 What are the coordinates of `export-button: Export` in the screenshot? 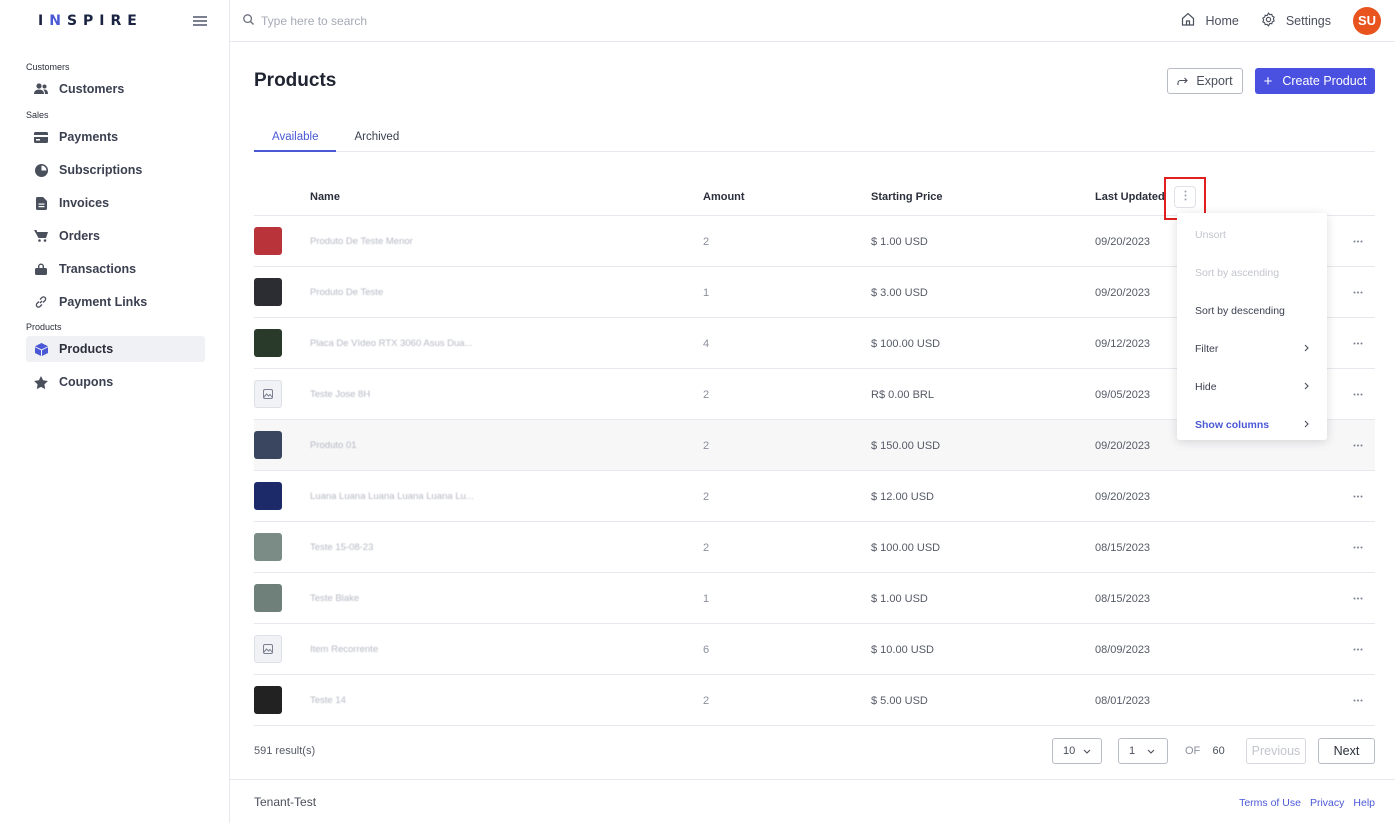 It's located at (1205, 81).